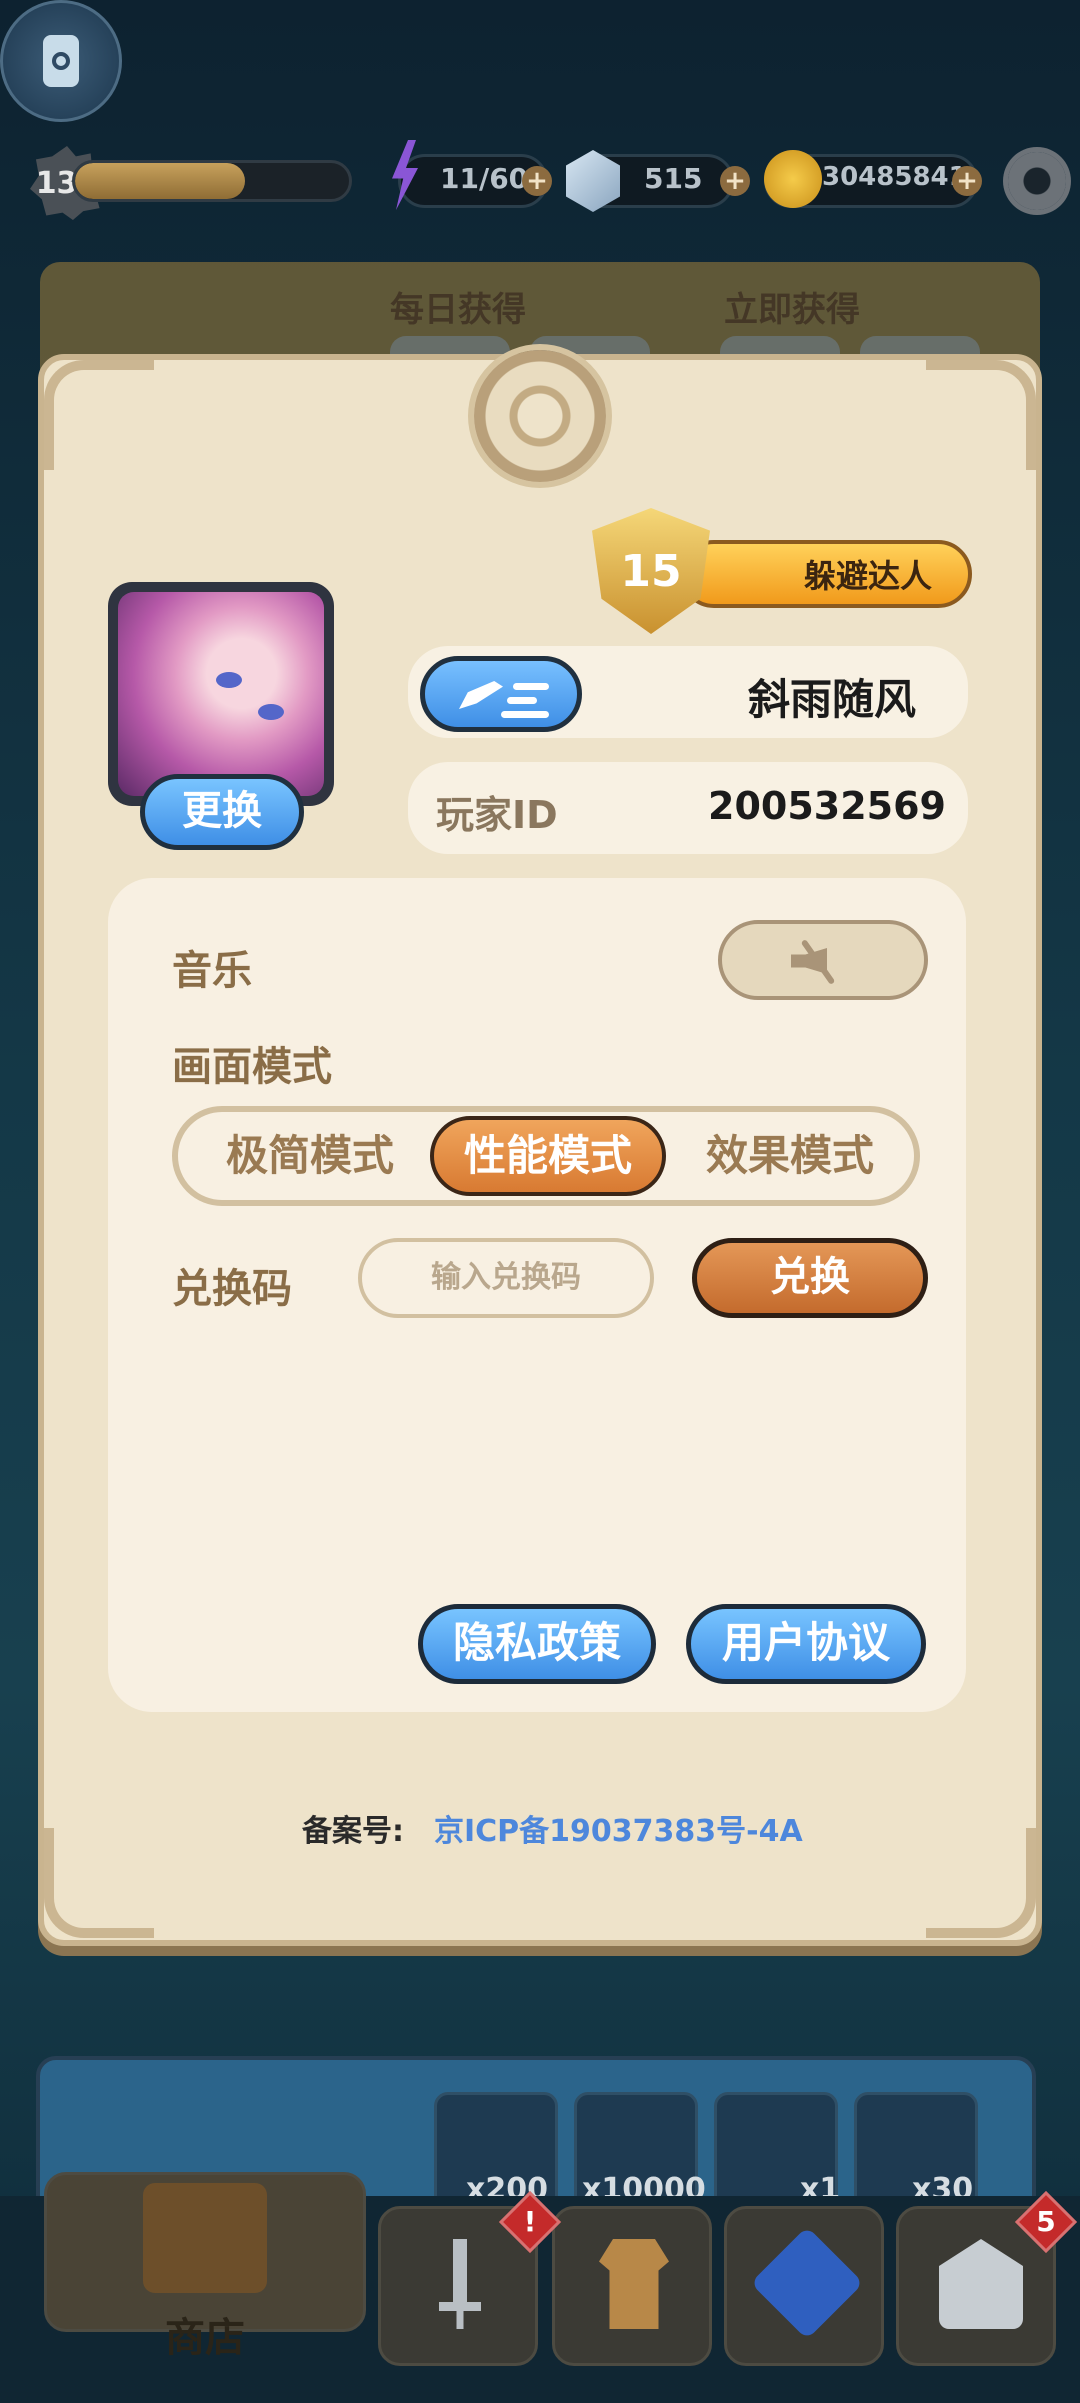 This screenshot has height=2403, width=1080. I want to click on treasure-chest-icon, so click(205, 2238).